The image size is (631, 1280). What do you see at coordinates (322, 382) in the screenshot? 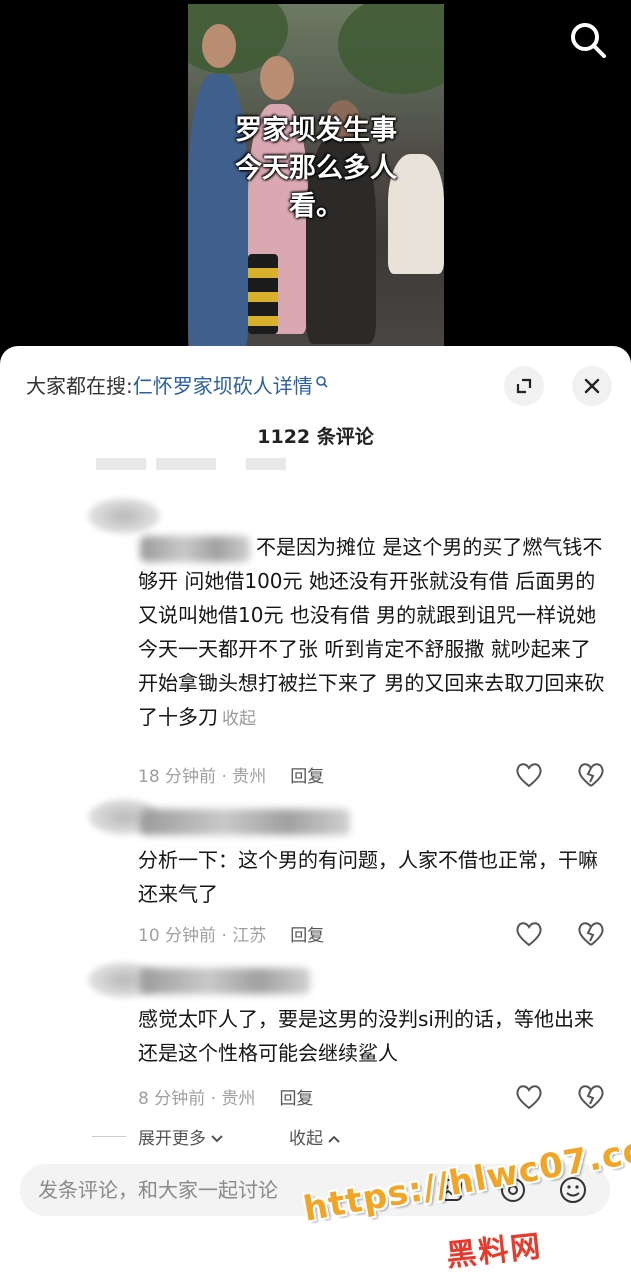
I see `small-search-icon` at bounding box center [322, 382].